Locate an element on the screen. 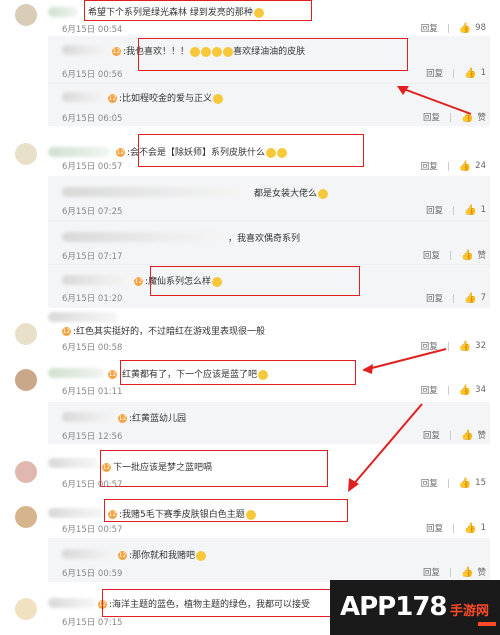 The height and width of the screenshot is (635, 500). like-count: 32 is located at coordinates (480, 346).